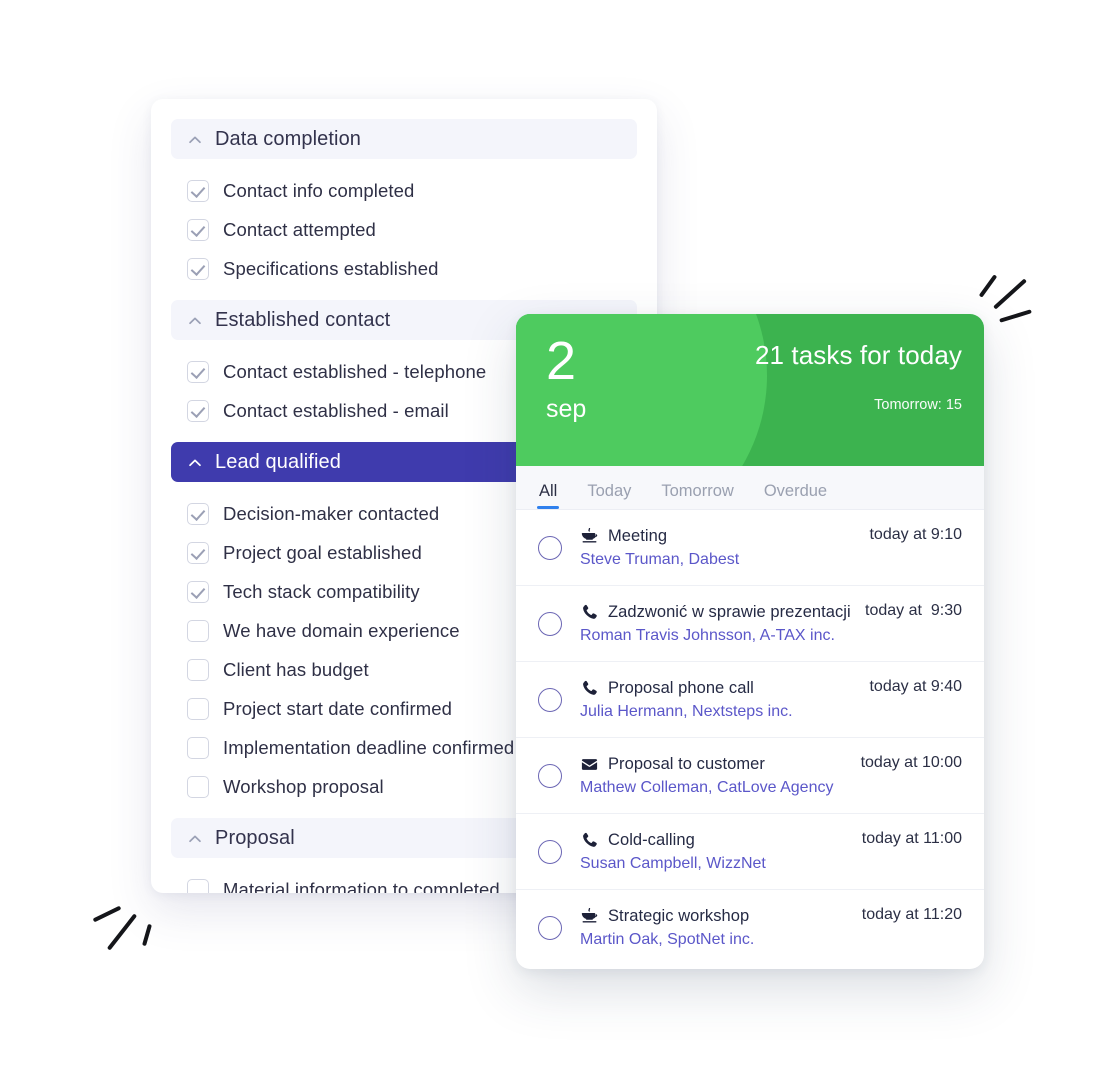  What do you see at coordinates (717, 636) in the screenshot?
I see `task-contact: Roman Travis Johnsson, A-TAX inc.` at bounding box center [717, 636].